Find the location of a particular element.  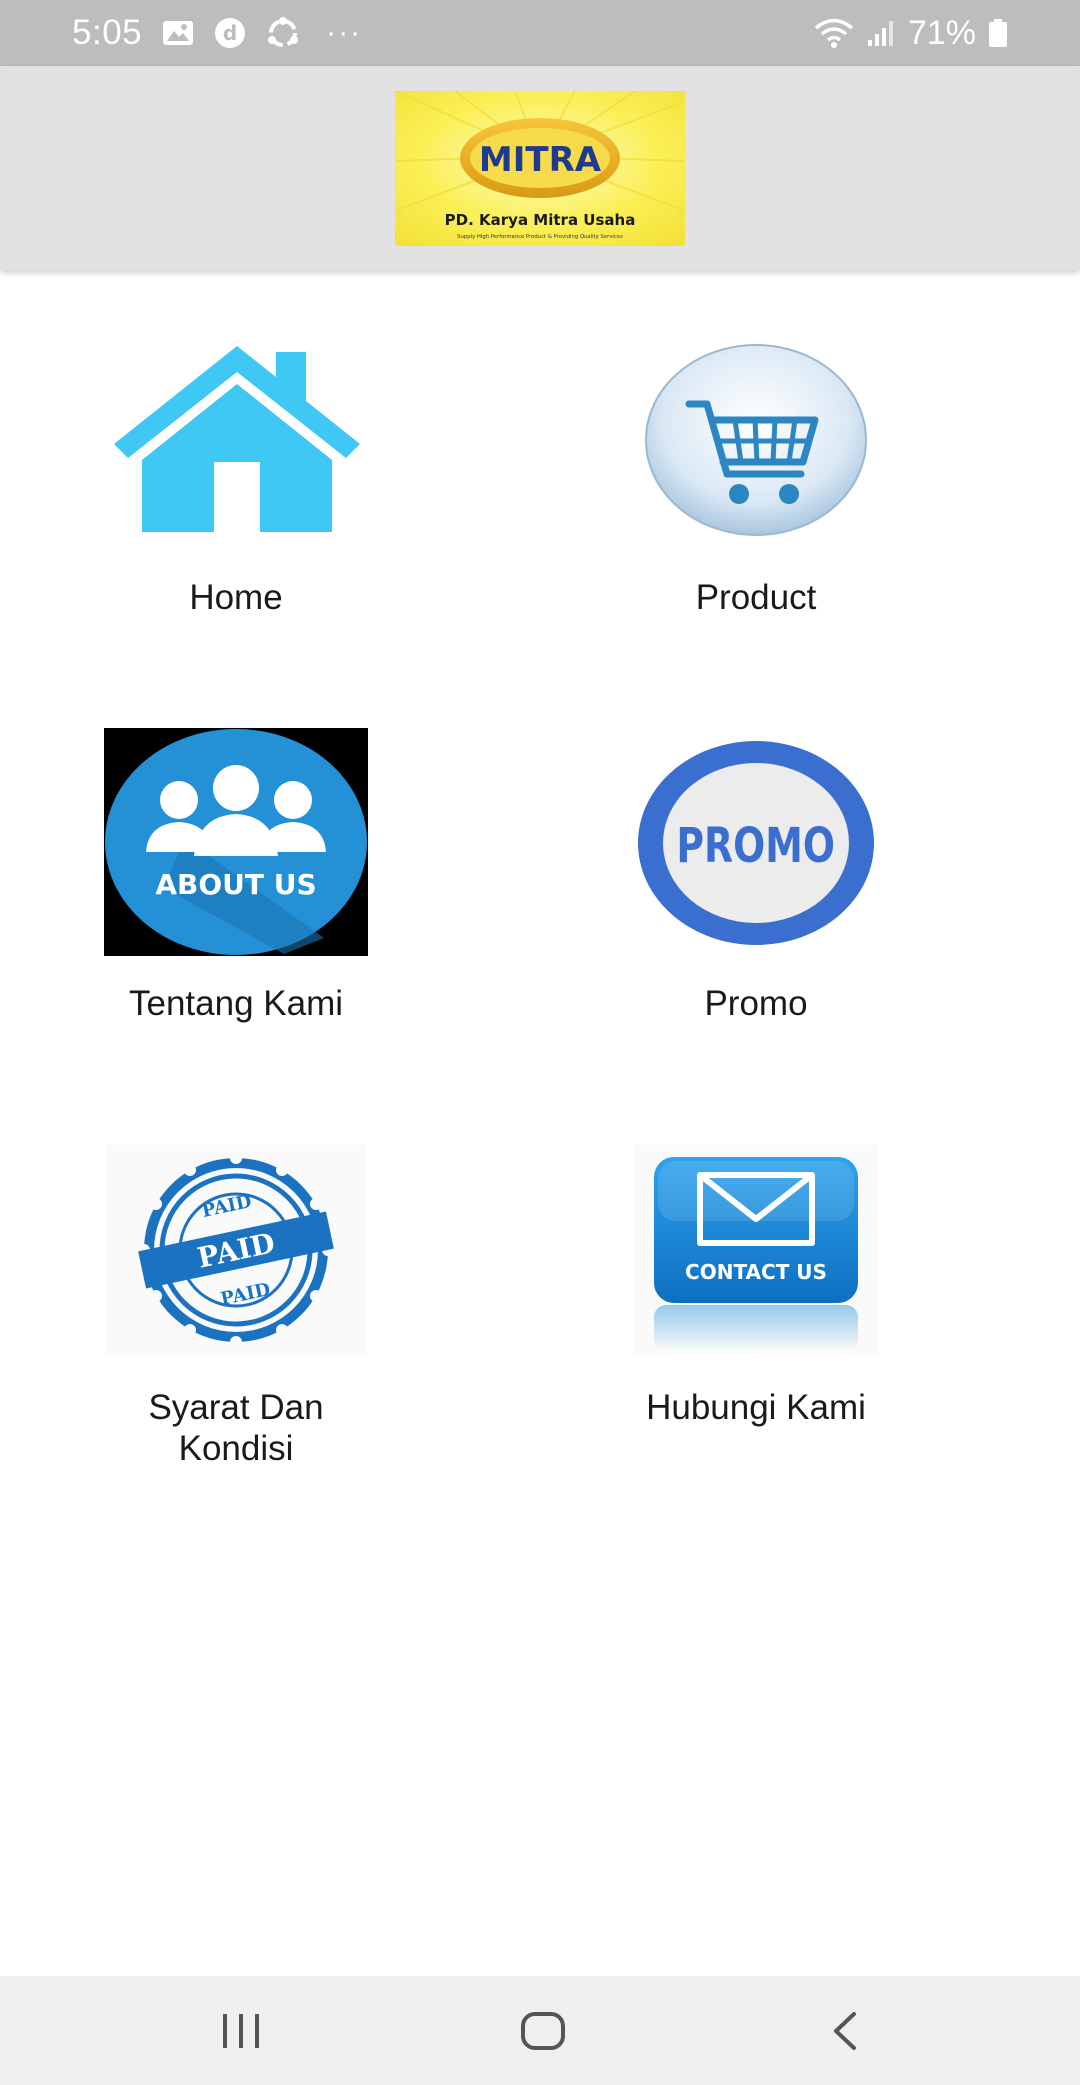

battery-percent: 71% is located at coordinates (941, 32).